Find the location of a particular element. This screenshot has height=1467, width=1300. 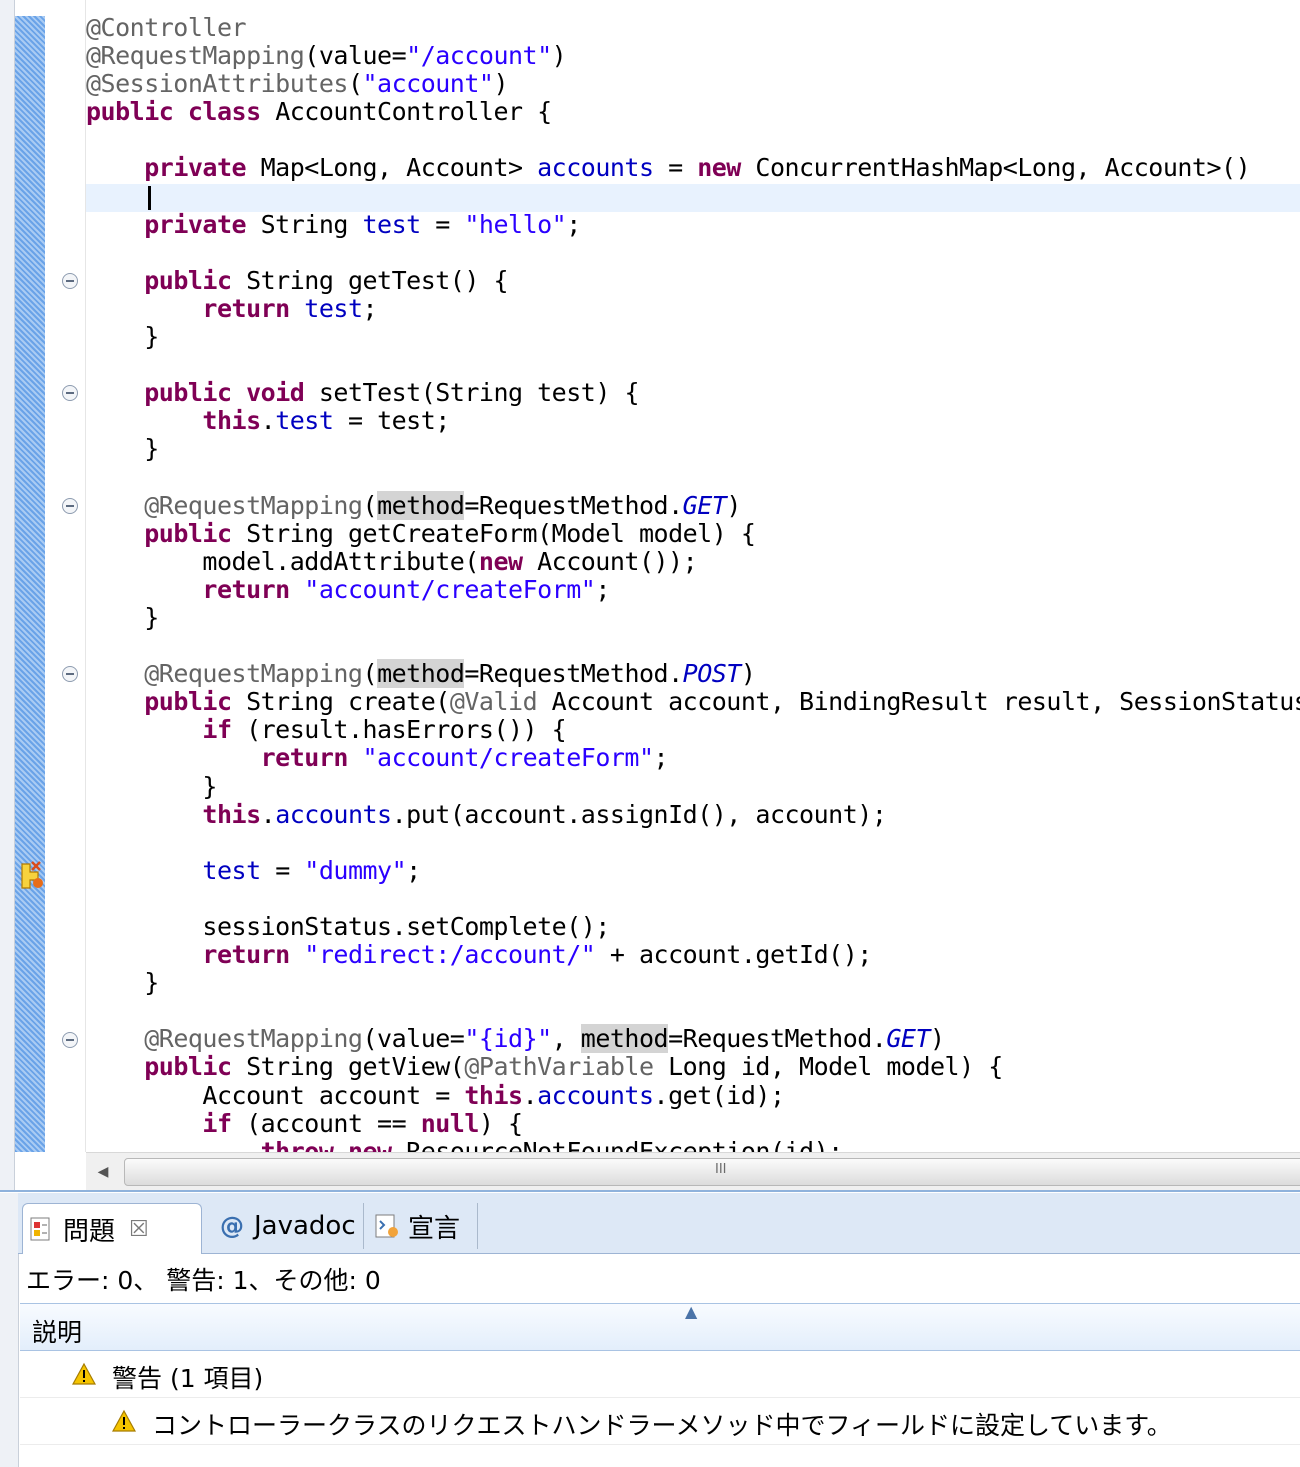

code-token: "account/createForm" is located at coordinates (508, 758).